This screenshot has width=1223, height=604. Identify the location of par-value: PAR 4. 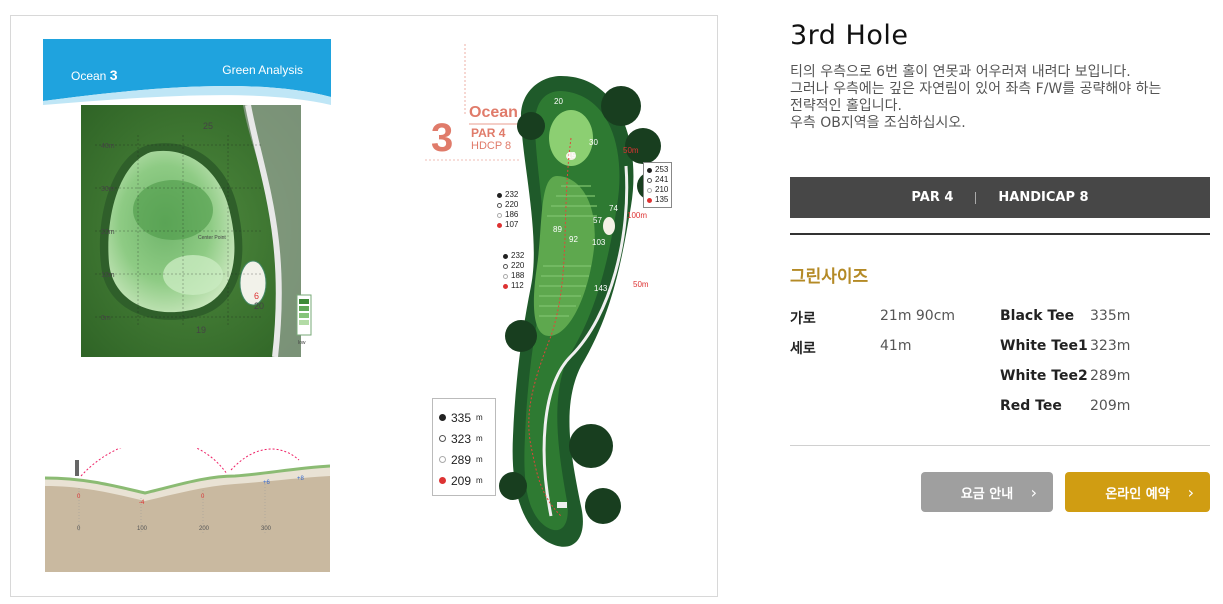
(932, 197).